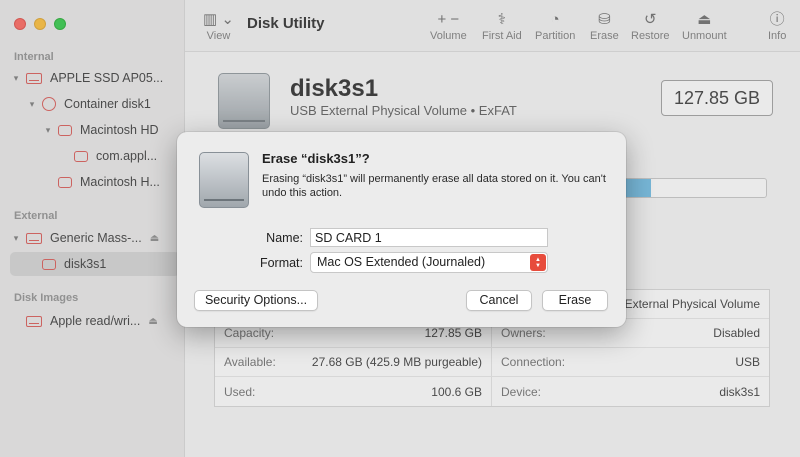 Image resolution: width=800 pixels, height=457 pixels. What do you see at coordinates (284, 238) in the screenshot?
I see `name-label: Name:` at bounding box center [284, 238].